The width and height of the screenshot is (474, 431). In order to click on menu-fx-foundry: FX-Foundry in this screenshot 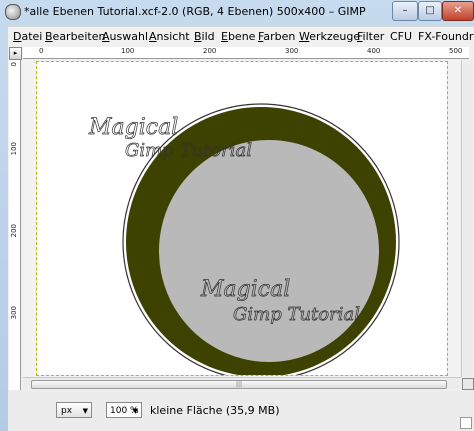, I will do `click(446, 36)`.